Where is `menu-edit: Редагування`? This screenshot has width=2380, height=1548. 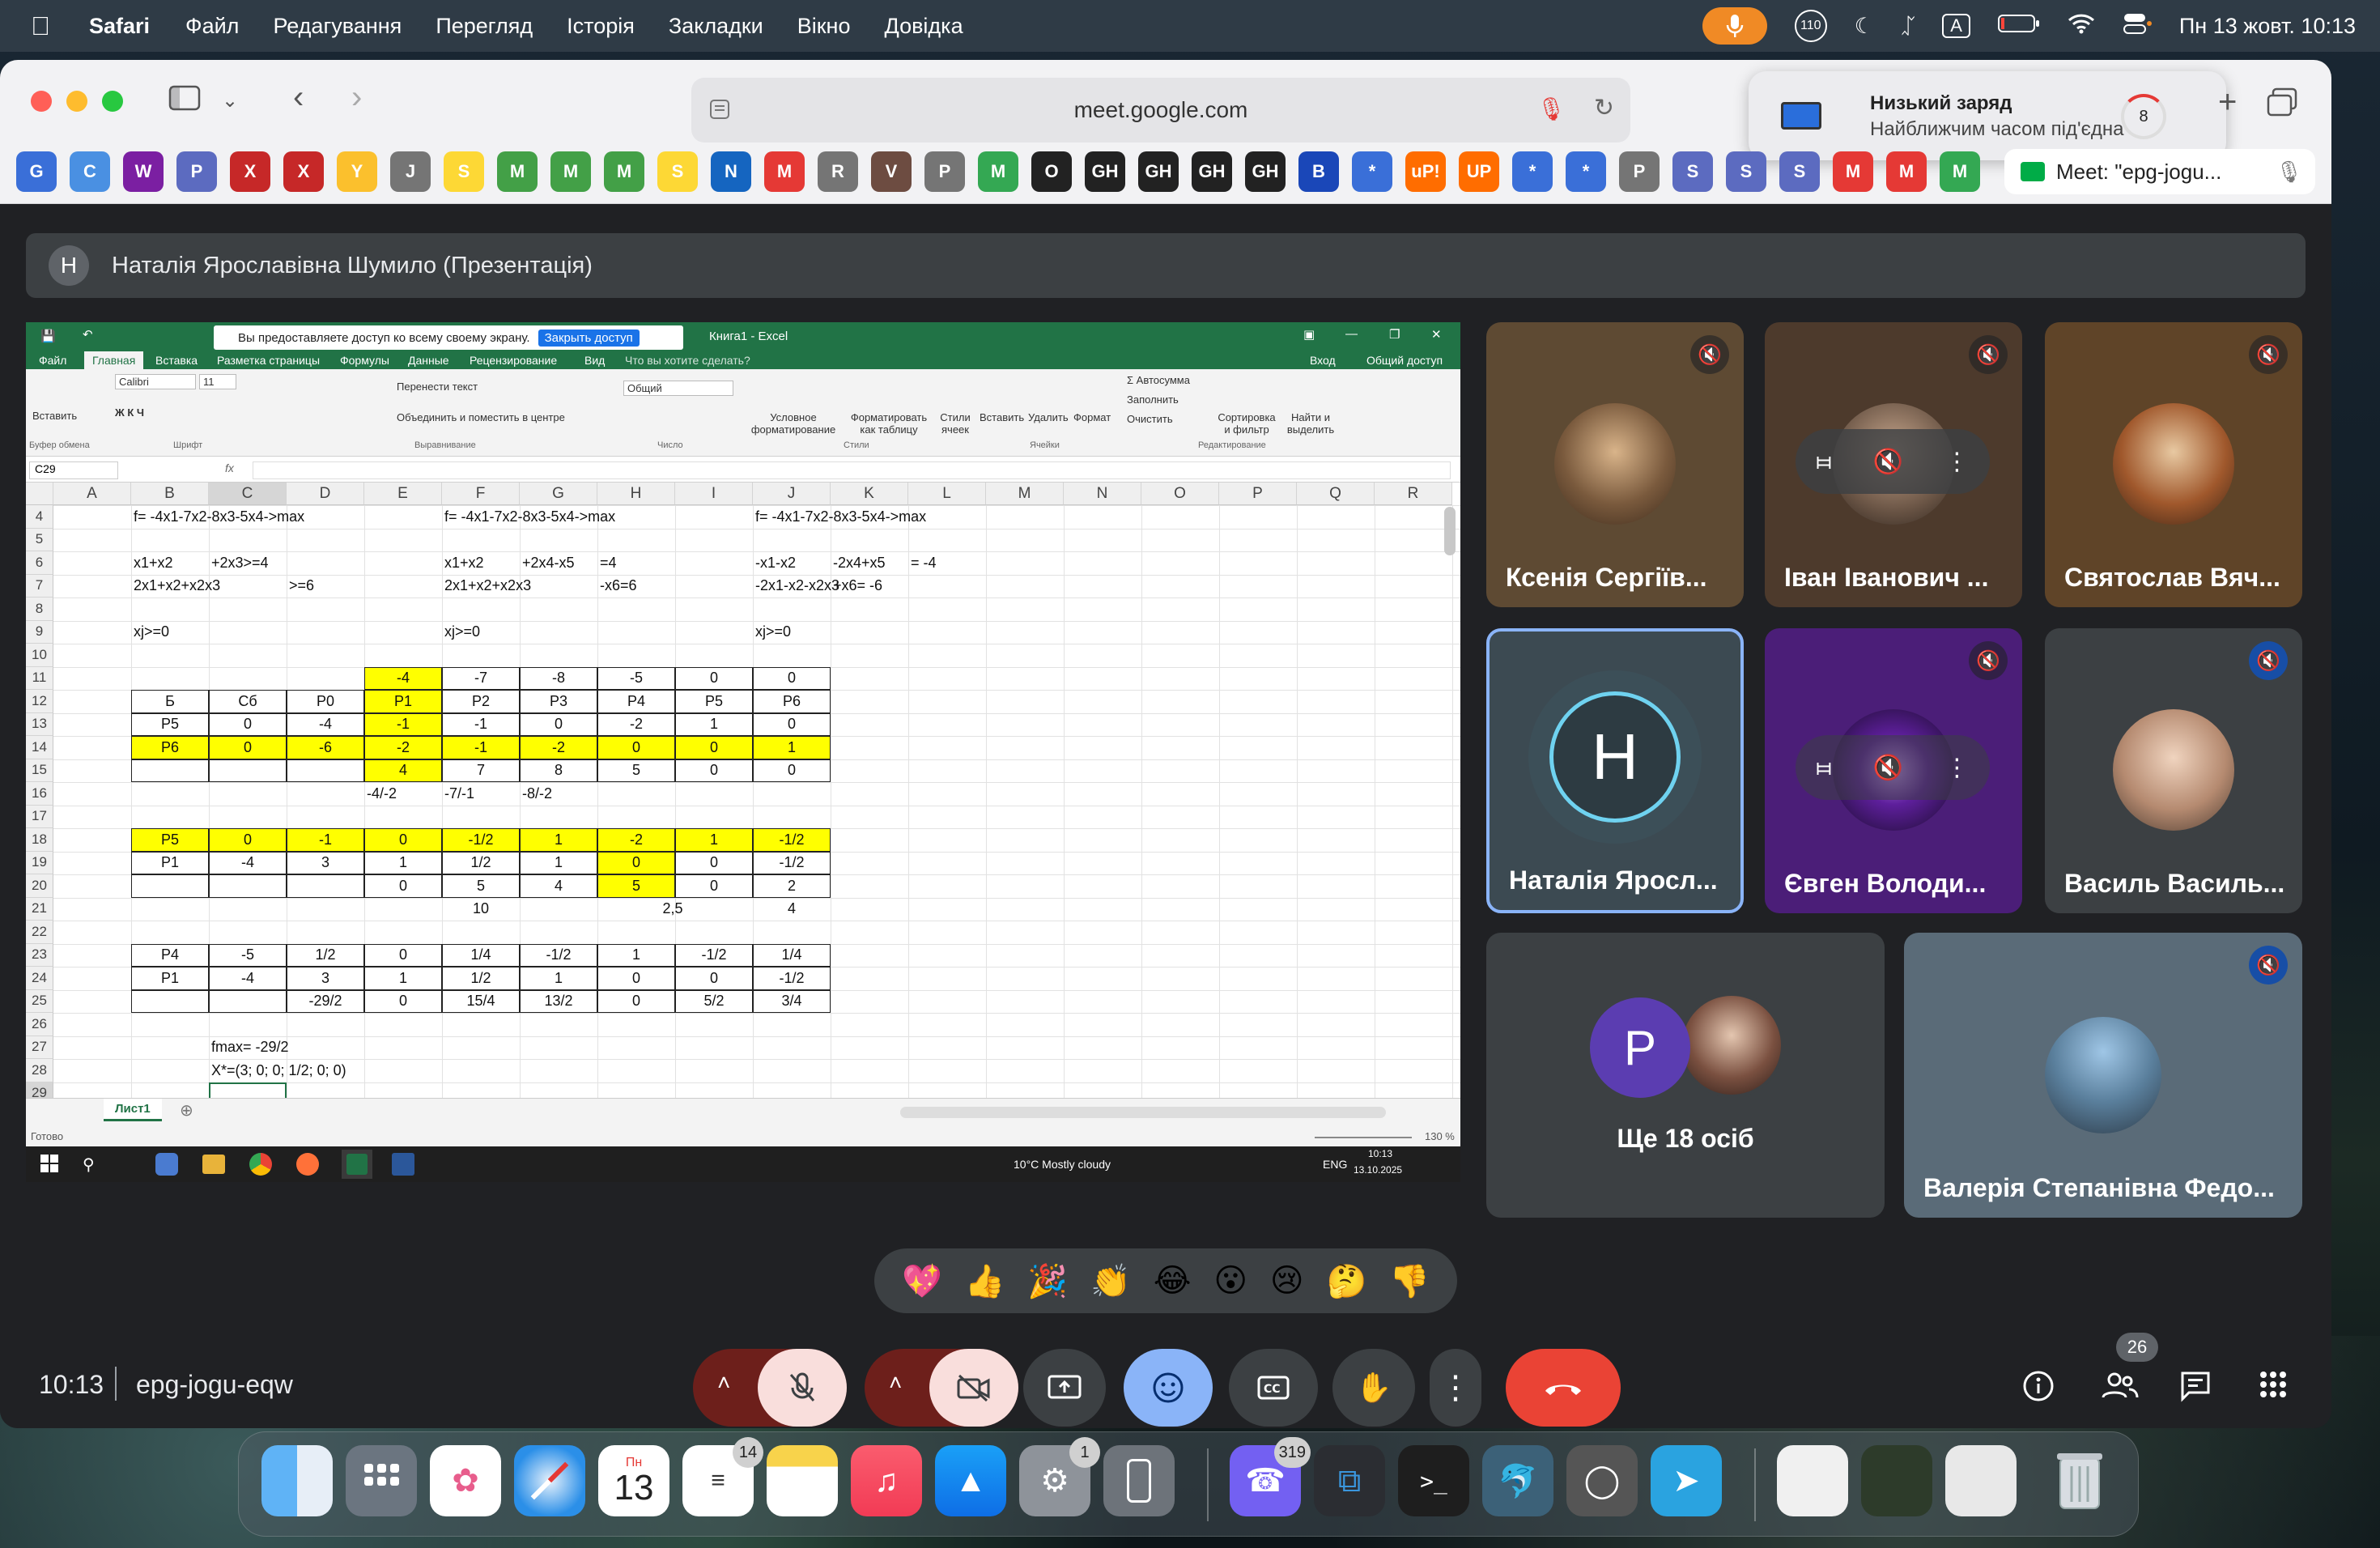
menu-edit: Редагування is located at coordinates (337, 27).